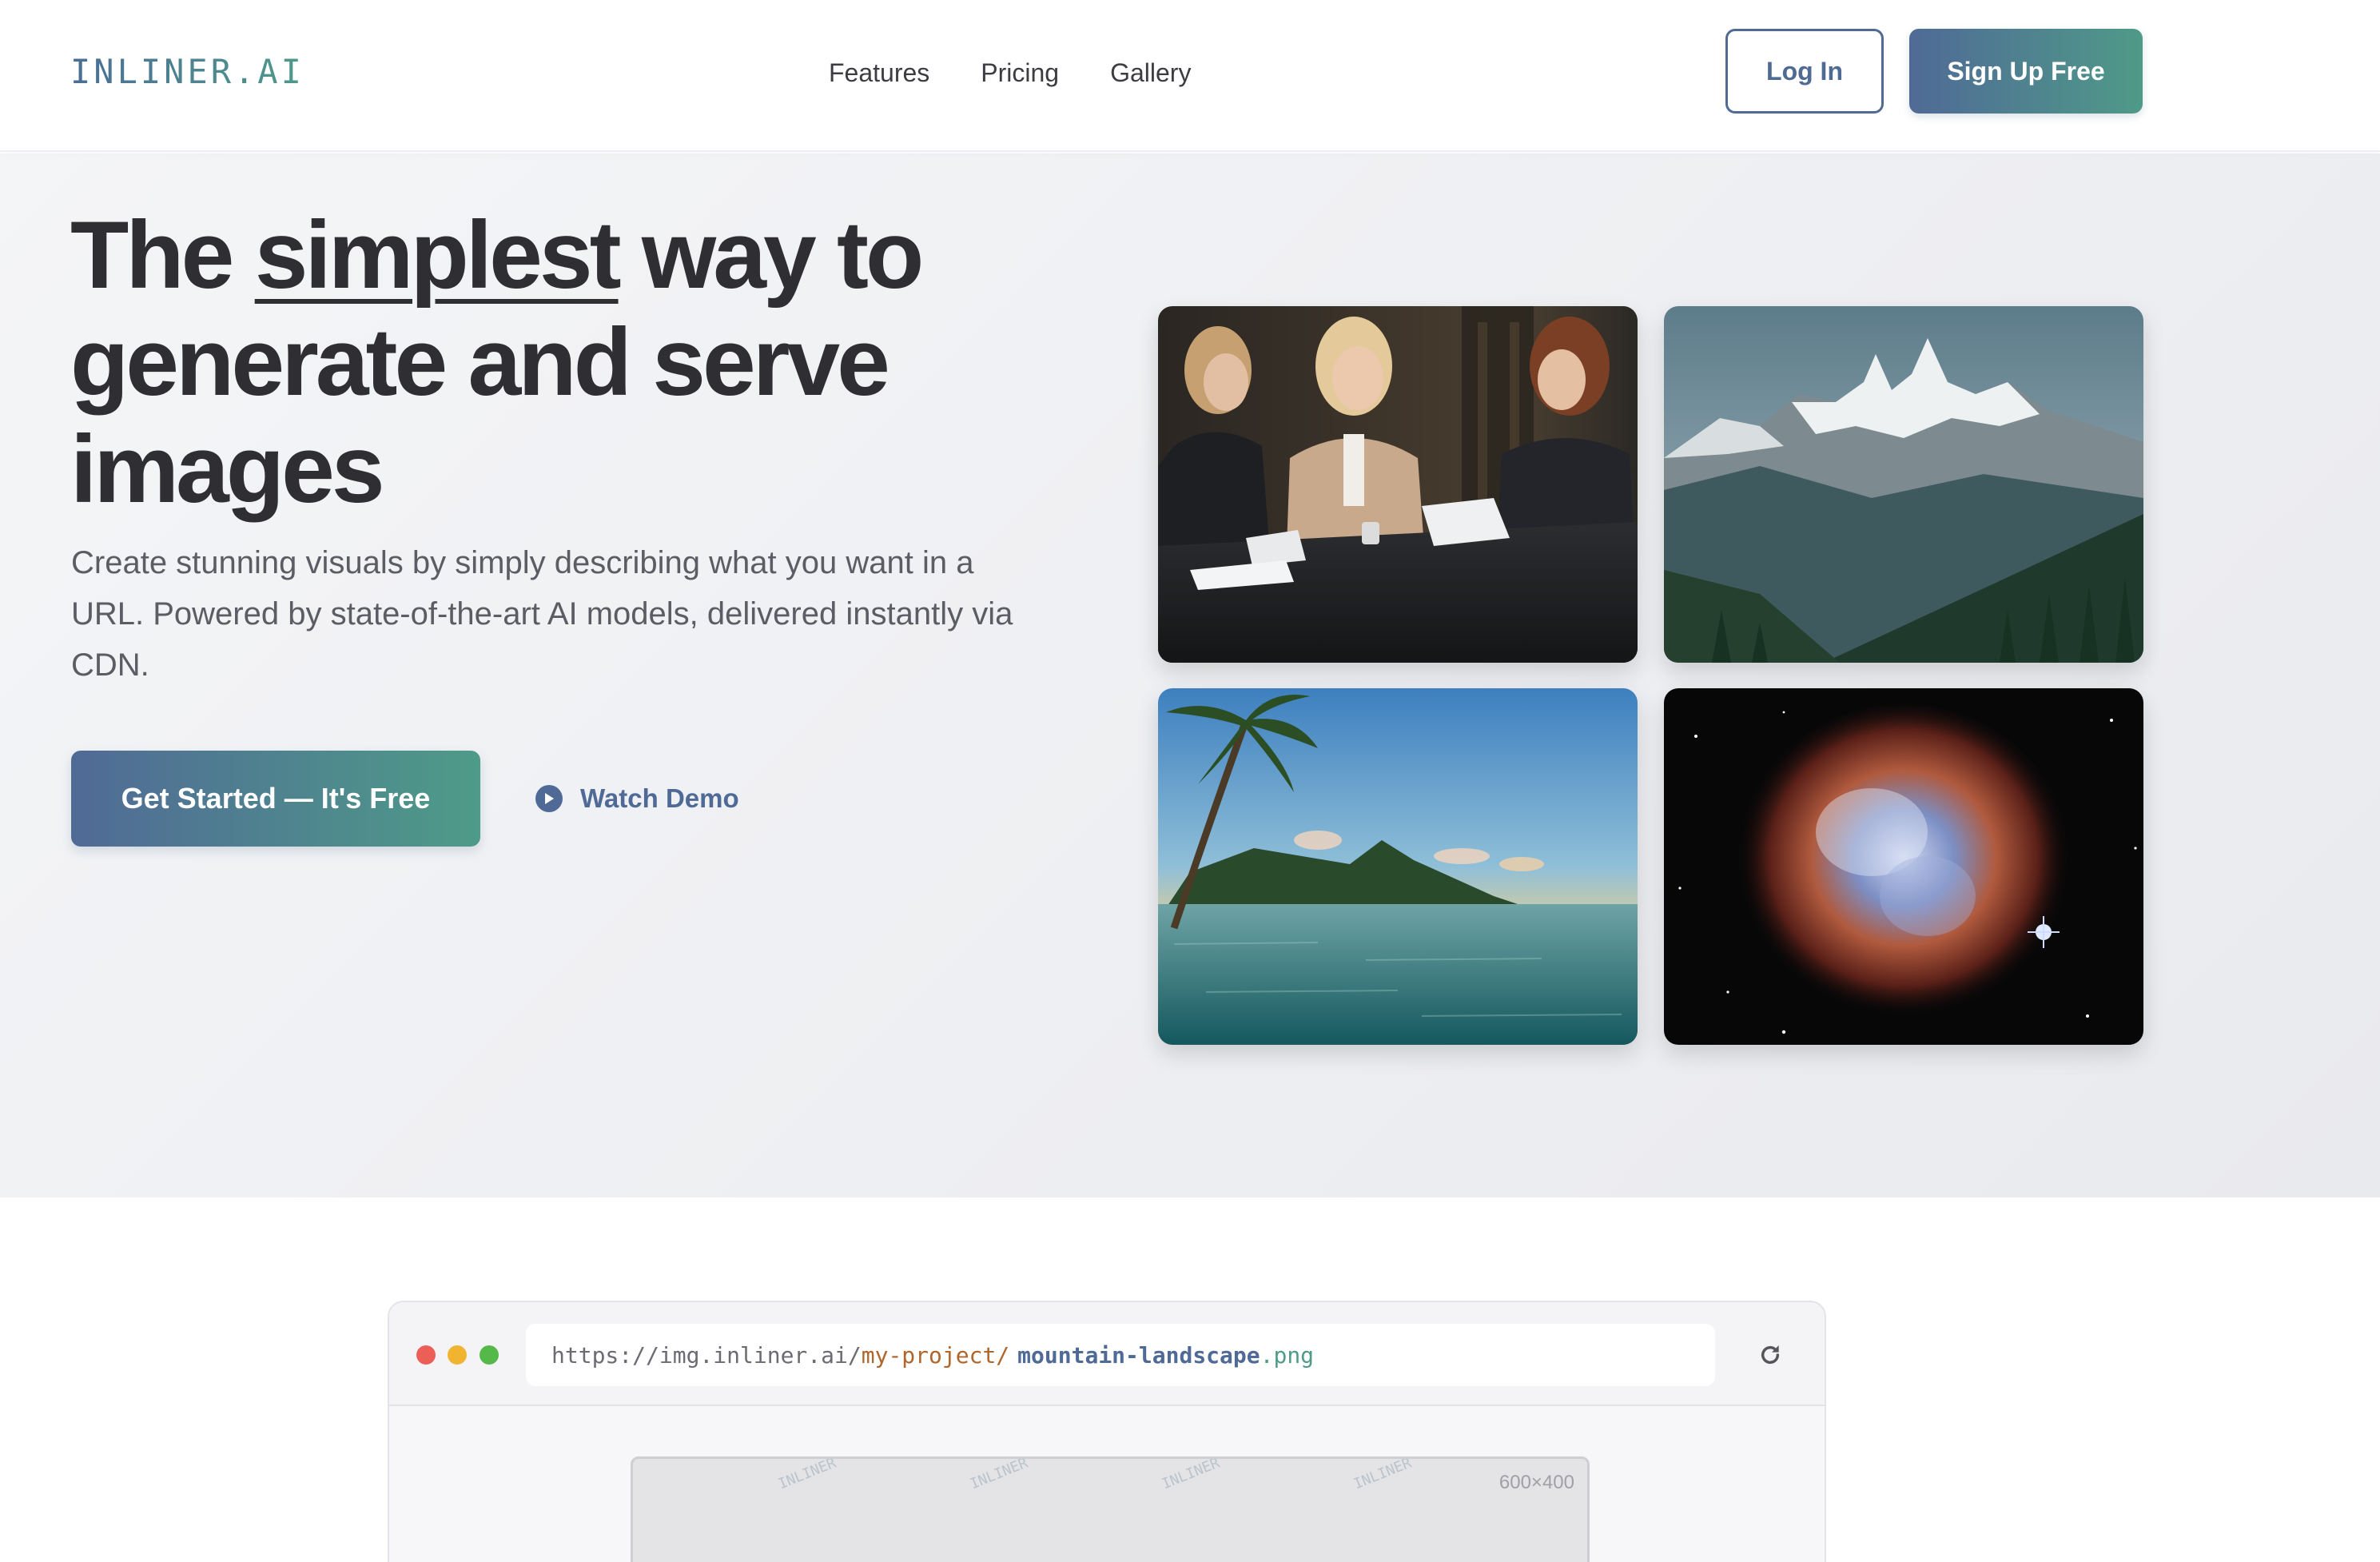 Image resolution: width=2380 pixels, height=1562 pixels. Describe the element at coordinates (1287, 1355) in the screenshot. I see `url-extension: .png` at that location.